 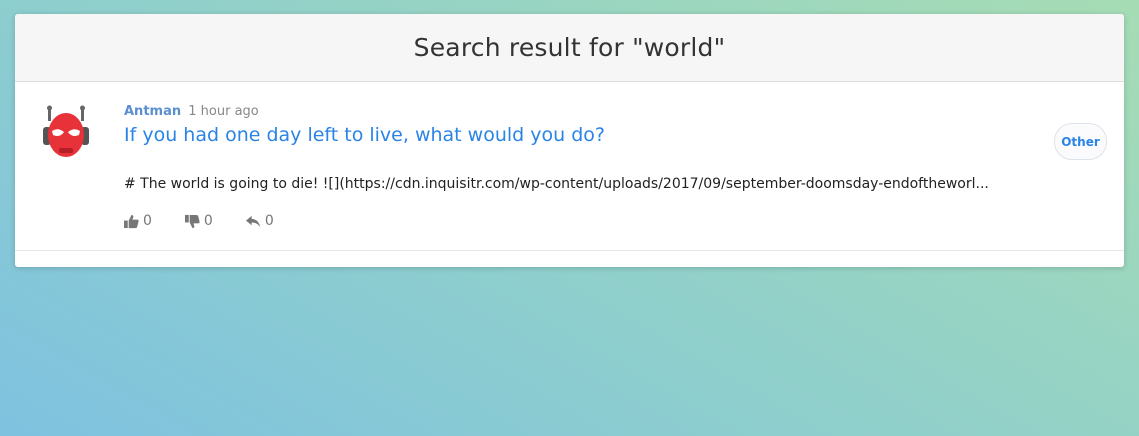 What do you see at coordinates (1080, 141) in the screenshot?
I see `category-badge: Other` at bounding box center [1080, 141].